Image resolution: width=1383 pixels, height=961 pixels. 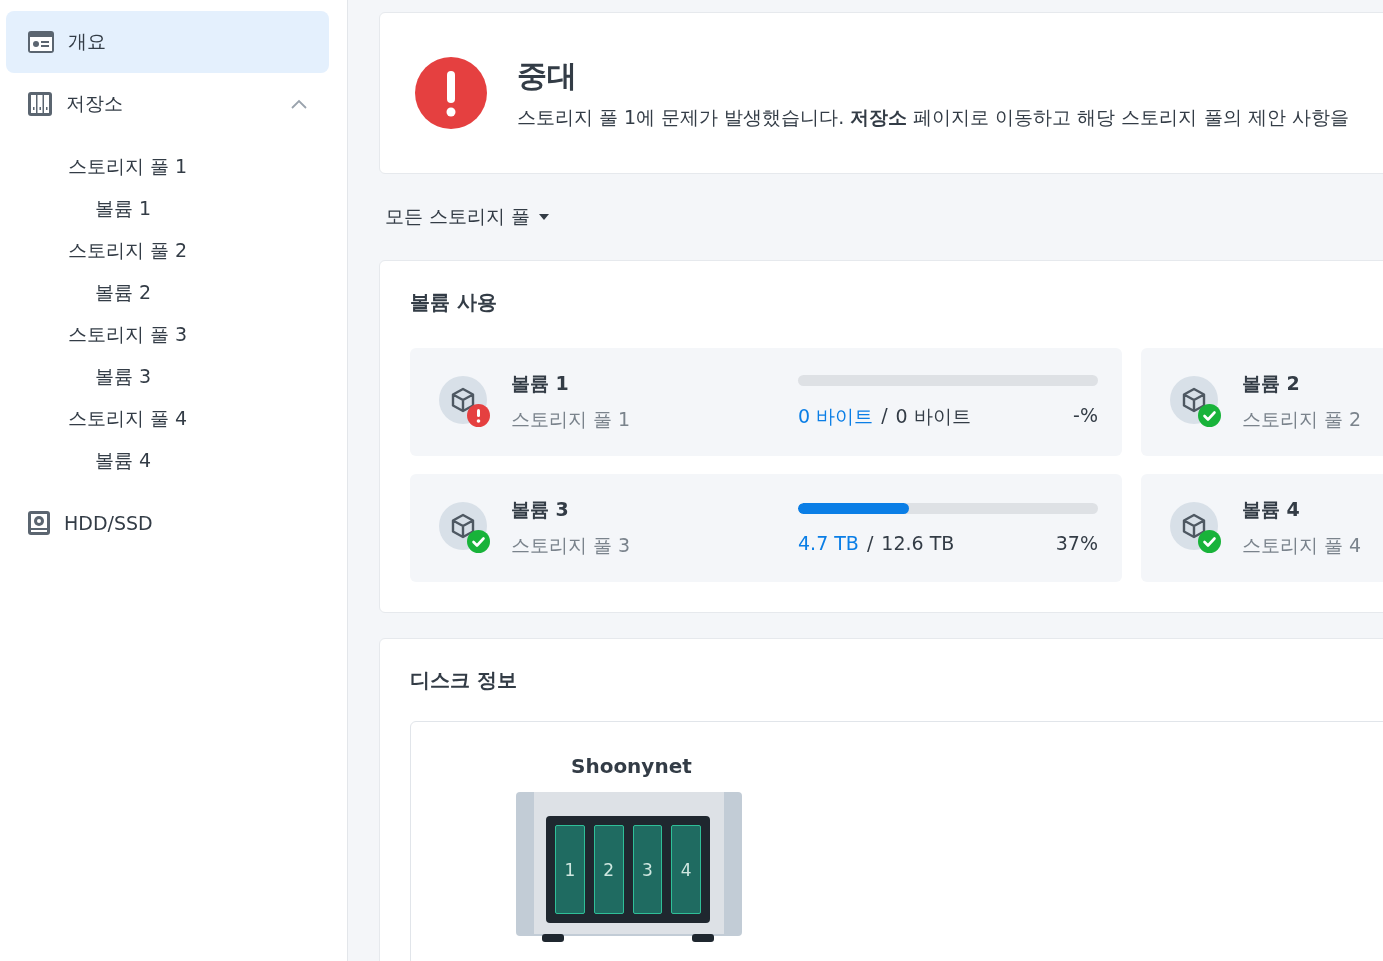 What do you see at coordinates (454, 302) in the screenshot?
I see `section-title: 볼륨 사용` at bounding box center [454, 302].